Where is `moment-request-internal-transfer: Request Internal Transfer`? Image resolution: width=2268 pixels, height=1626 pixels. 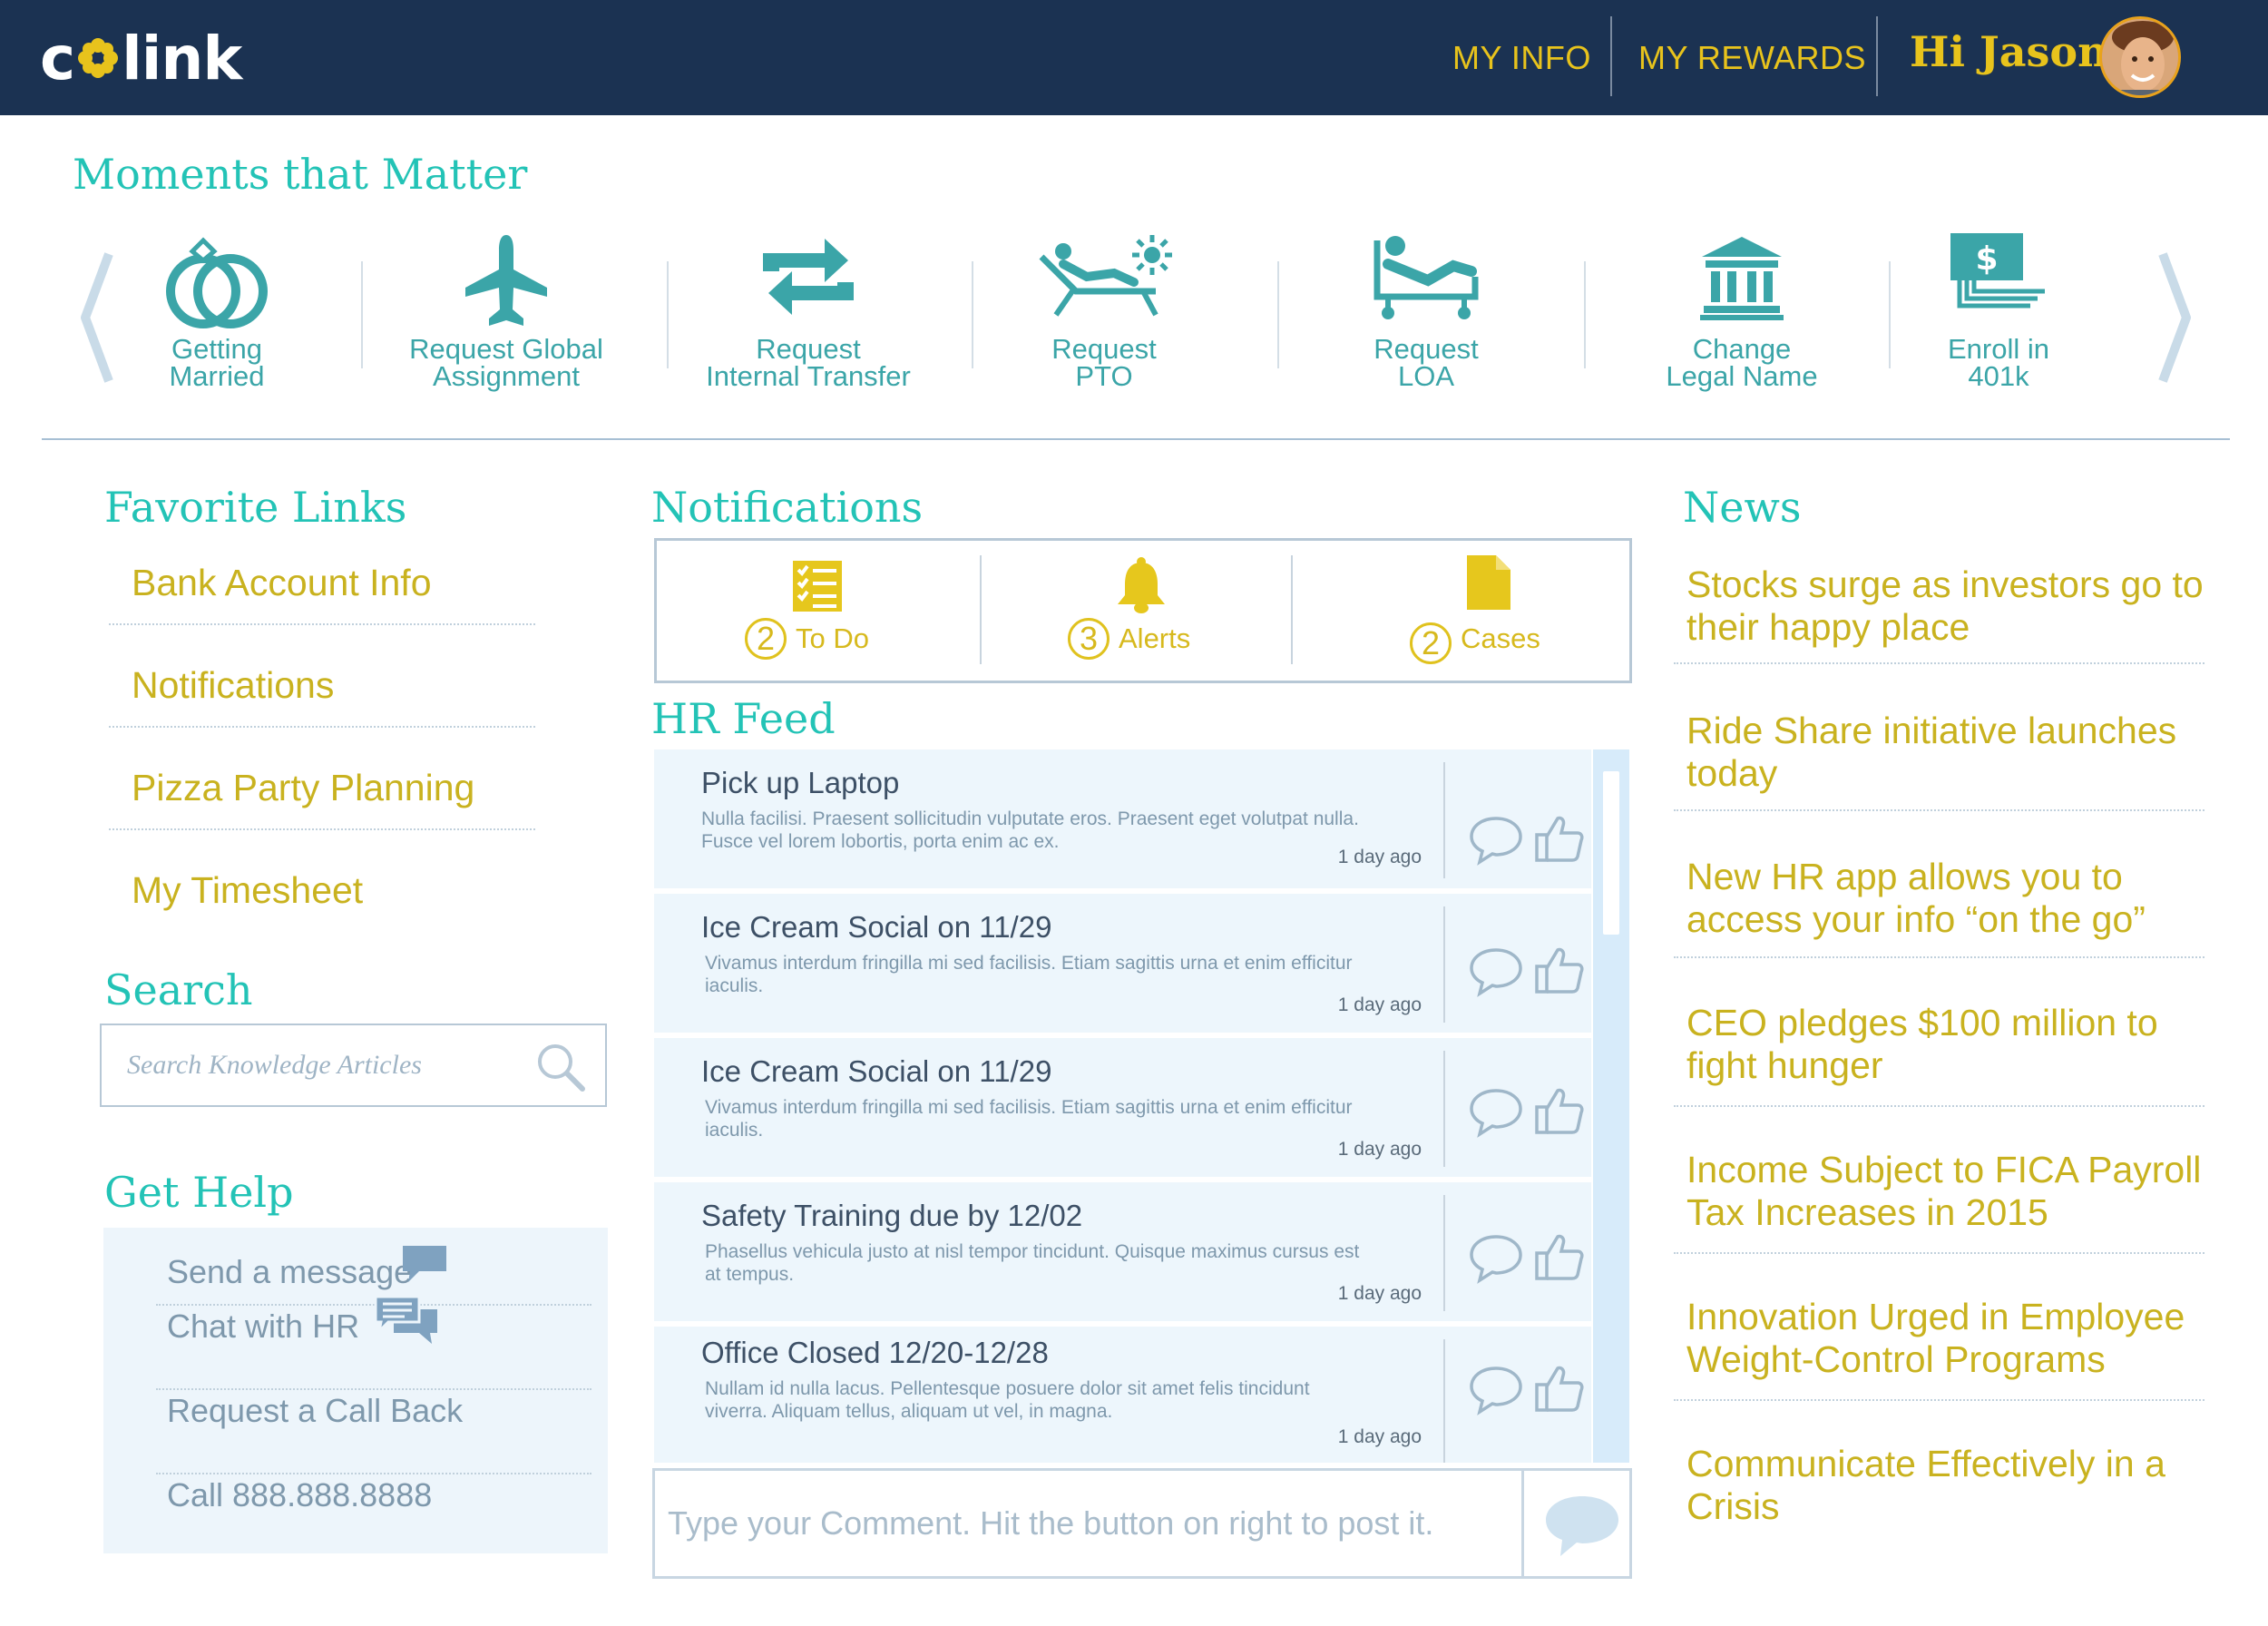 moment-request-internal-transfer: Request Internal Transfer is located at coordinates (808, 315).